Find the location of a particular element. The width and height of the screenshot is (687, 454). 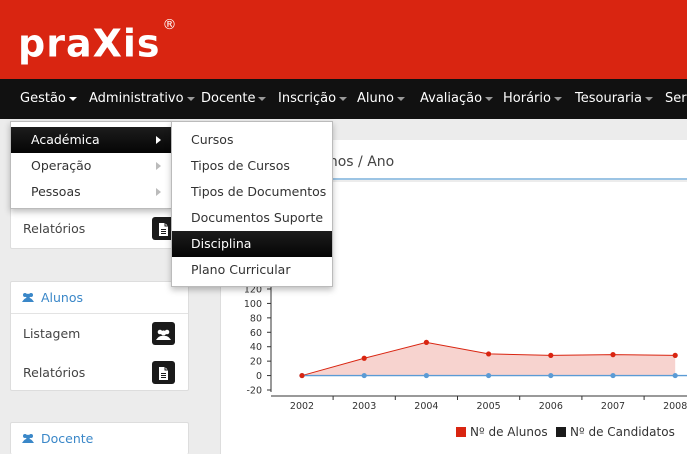

menu-item-pessoas: Pessoas is located at coordinates (91, 192).